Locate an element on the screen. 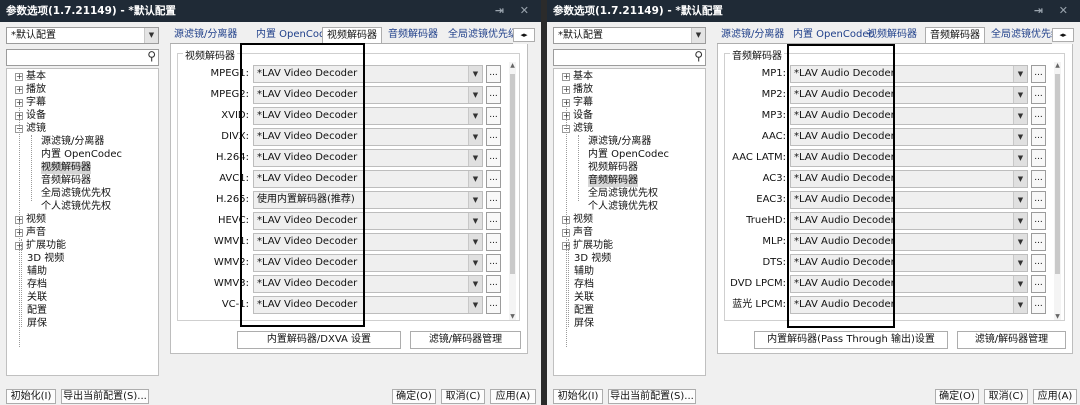 This screenshot has height=405, width=1080. apply-button: 应用(A) is located at coordinates (1055, 396).